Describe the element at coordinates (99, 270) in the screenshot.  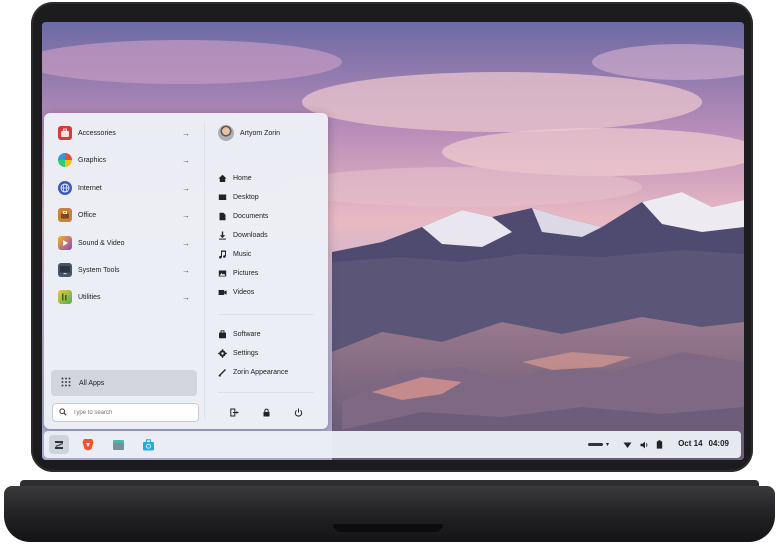
I see `category-label: System Tools` at that location.